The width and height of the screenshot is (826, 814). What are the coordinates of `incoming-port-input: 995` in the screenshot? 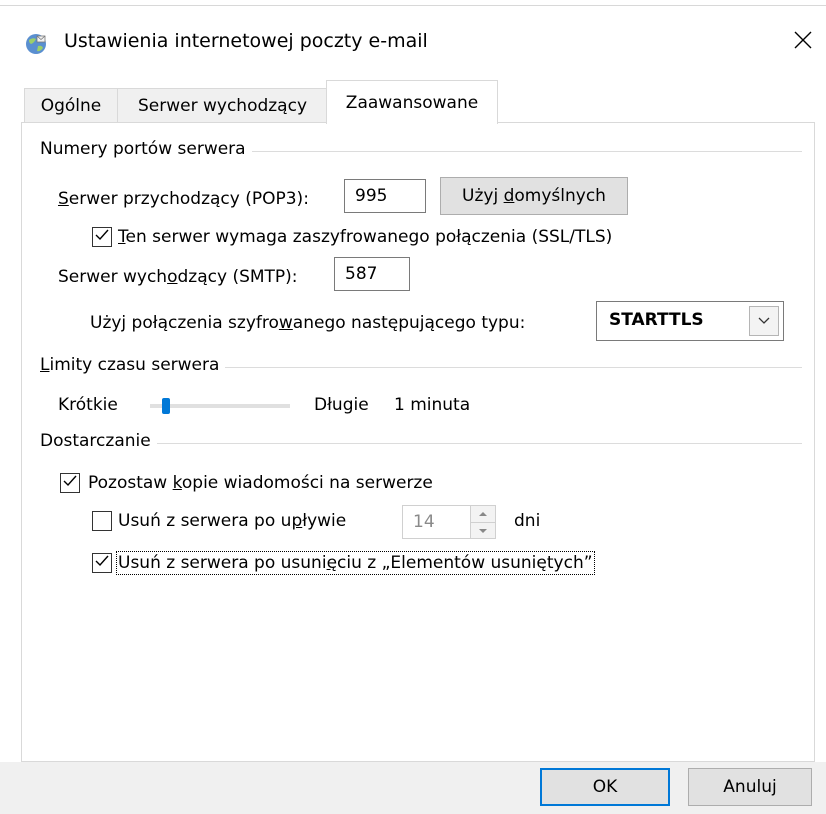 It's located at (385, 196).